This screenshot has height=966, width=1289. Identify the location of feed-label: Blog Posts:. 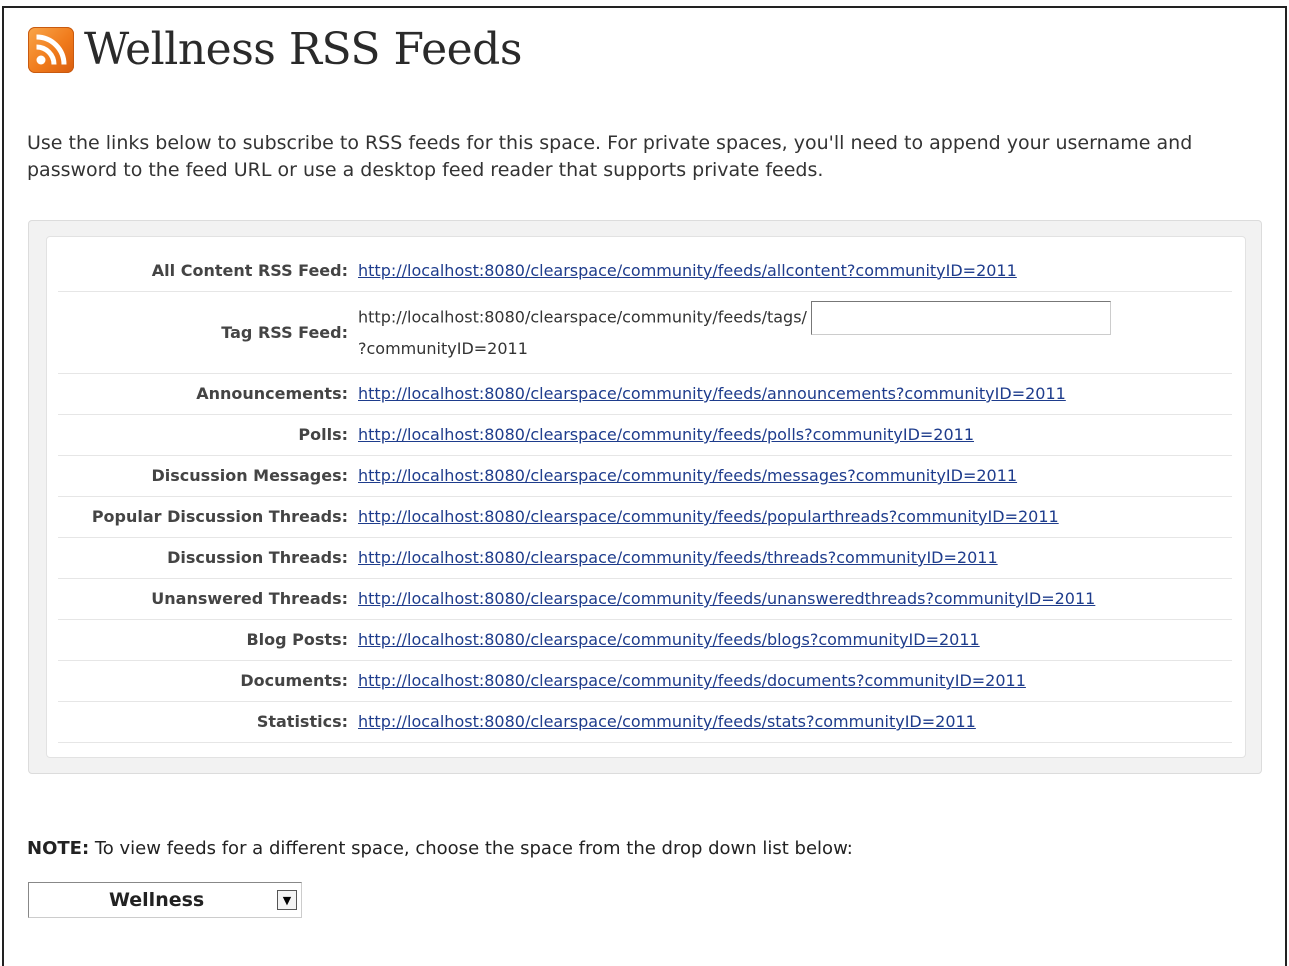
(208, 640).